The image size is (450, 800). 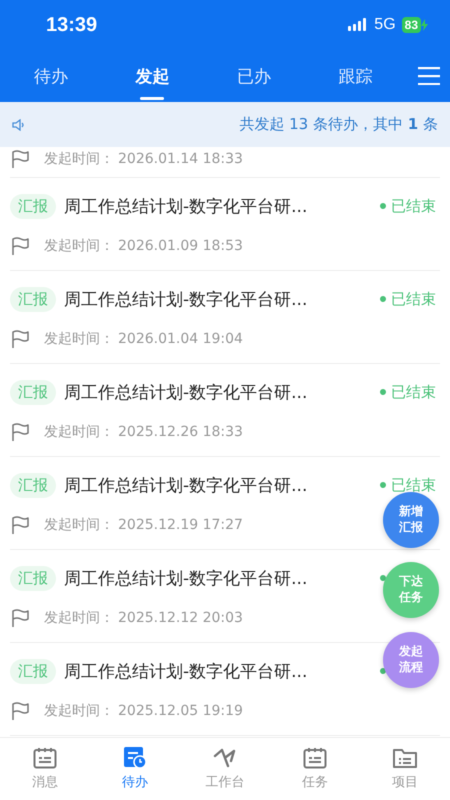 What do you see at coordinates (225, 769) in the screenshot?
I see `nav-item: 工作台` at bounding box center [225, 769].